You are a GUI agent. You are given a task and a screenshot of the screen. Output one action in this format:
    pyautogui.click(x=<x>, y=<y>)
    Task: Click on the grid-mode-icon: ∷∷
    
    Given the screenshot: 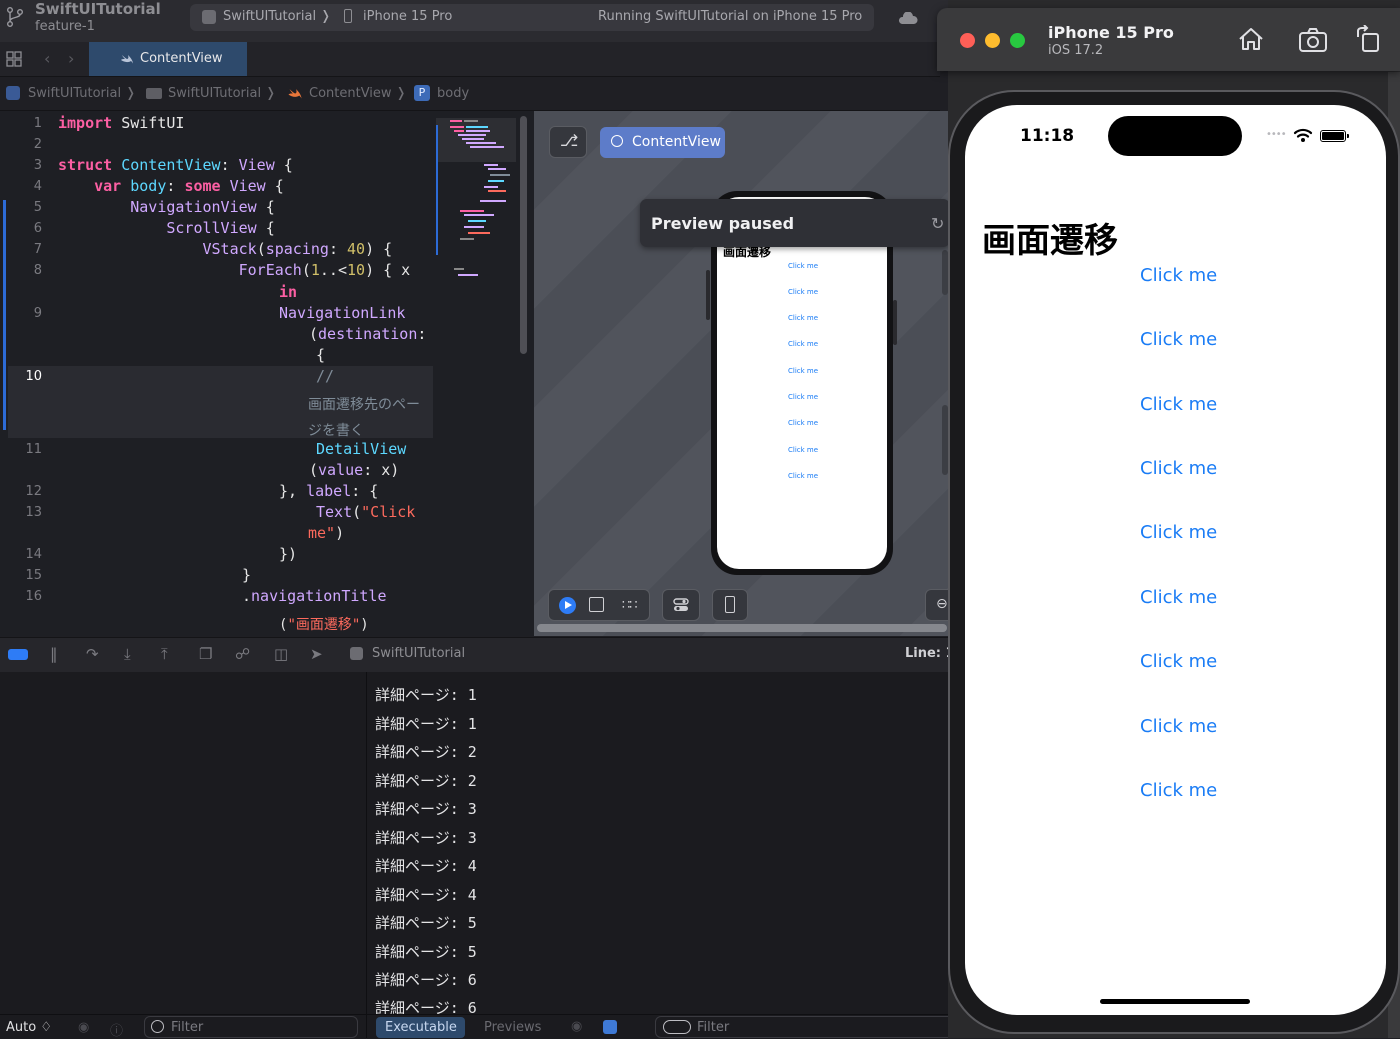 What is the action you would take?
    pyautogui.click(x=630, y=605)
    